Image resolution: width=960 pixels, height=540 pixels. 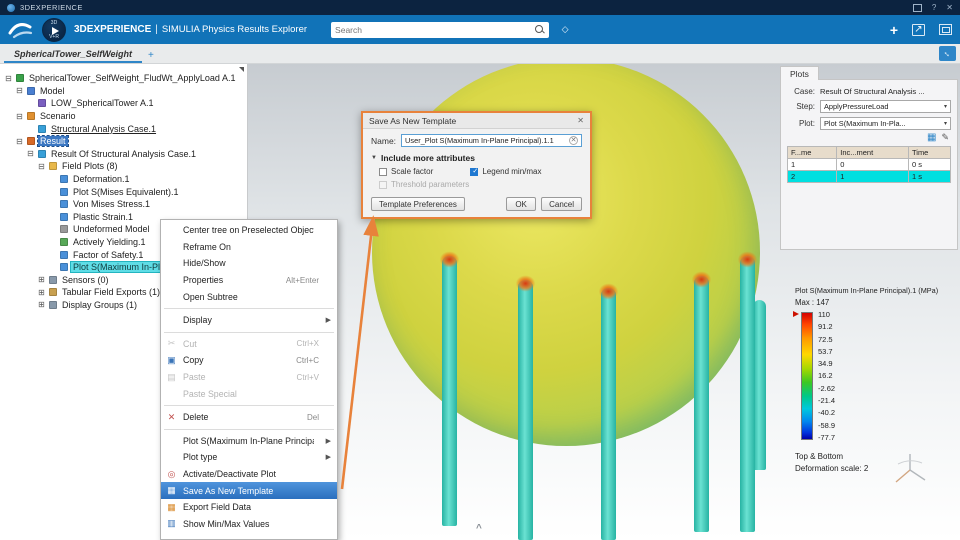 I want to click on column-header-frame: F...me, so click(x=812, y=152).